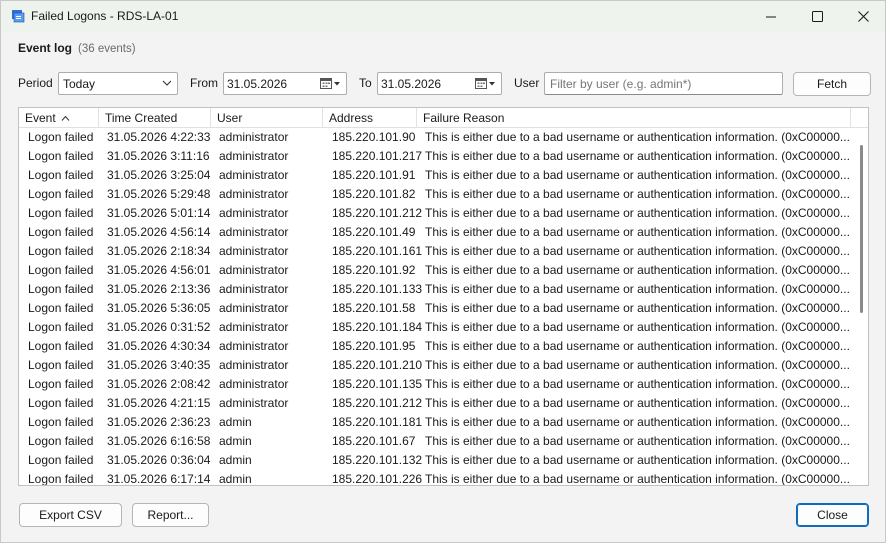 The image size is (886, 543). What do you see at coordinates (105, 16) in the screenshot?
I see `window-title: Failed Logons - RDS-LA-01` at bounding box center [105, 16].